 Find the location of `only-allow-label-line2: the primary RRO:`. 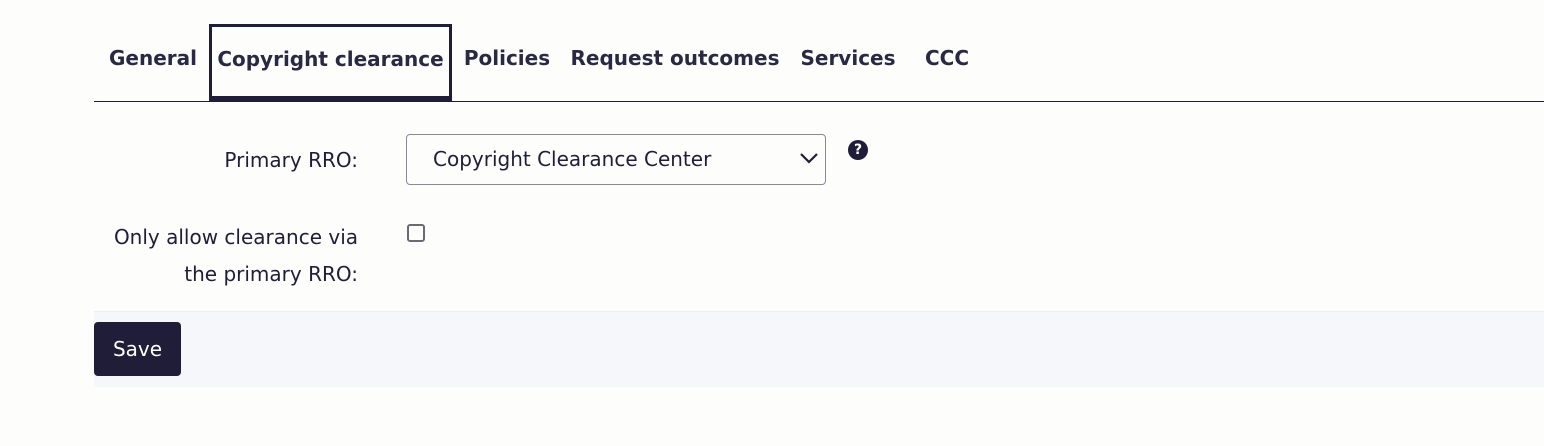

only-allow-label-line2: the primary RRO: is located at coordinates (271, 274).